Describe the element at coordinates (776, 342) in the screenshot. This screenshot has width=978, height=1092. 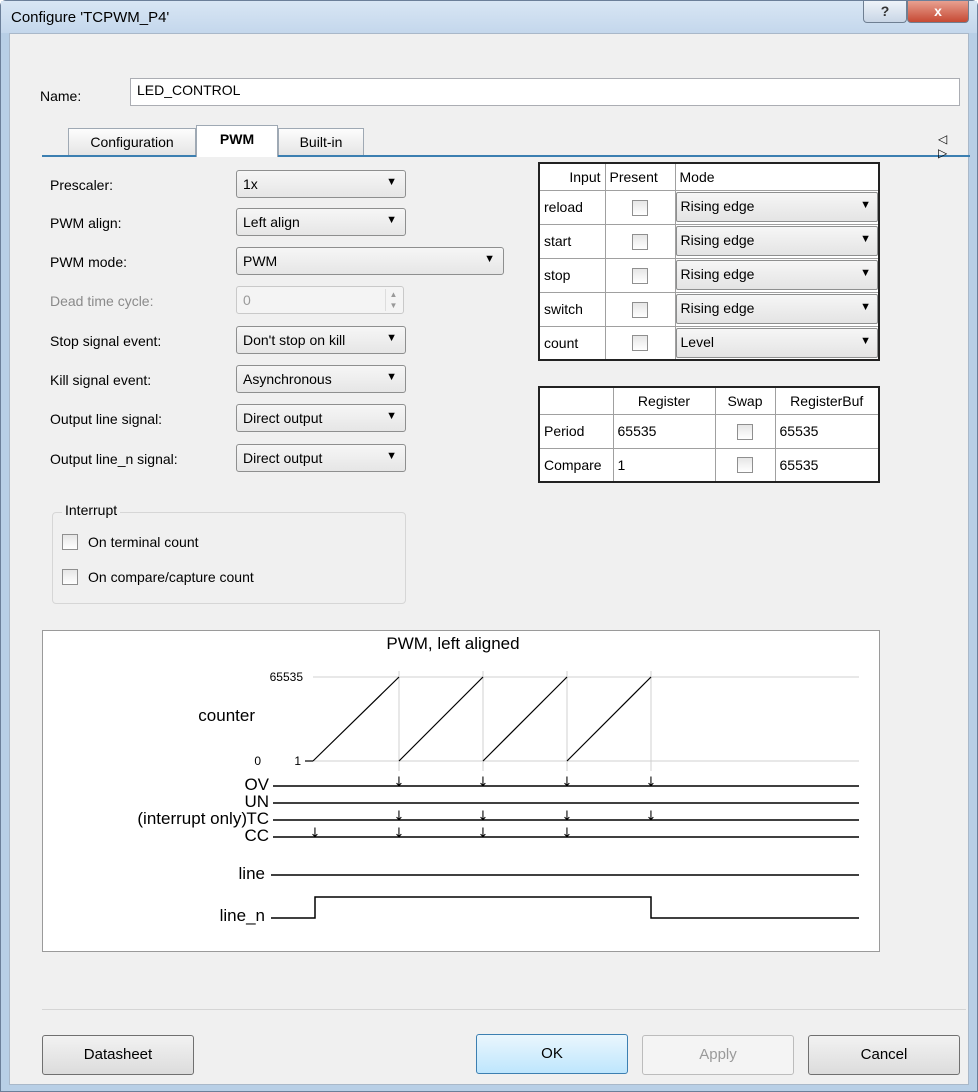
I see `mode-select: Level ▼` at that location.